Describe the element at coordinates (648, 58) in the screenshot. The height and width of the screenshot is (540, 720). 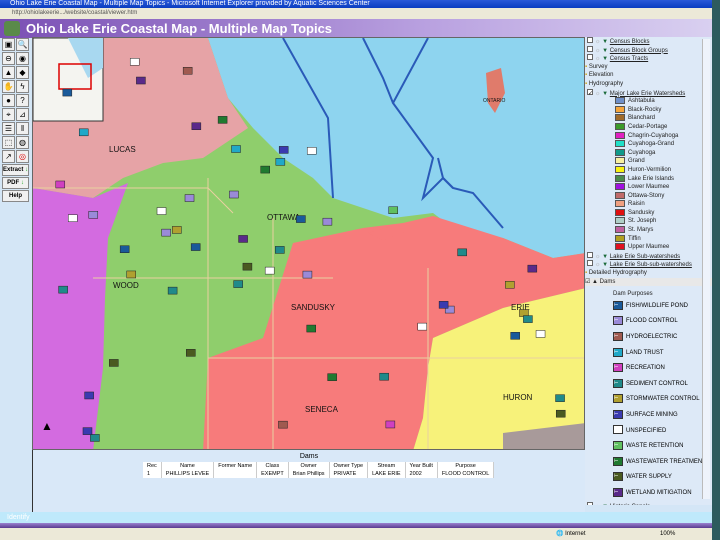
I see `layer-item: ☼ ▼ Census Tracts` at that location.